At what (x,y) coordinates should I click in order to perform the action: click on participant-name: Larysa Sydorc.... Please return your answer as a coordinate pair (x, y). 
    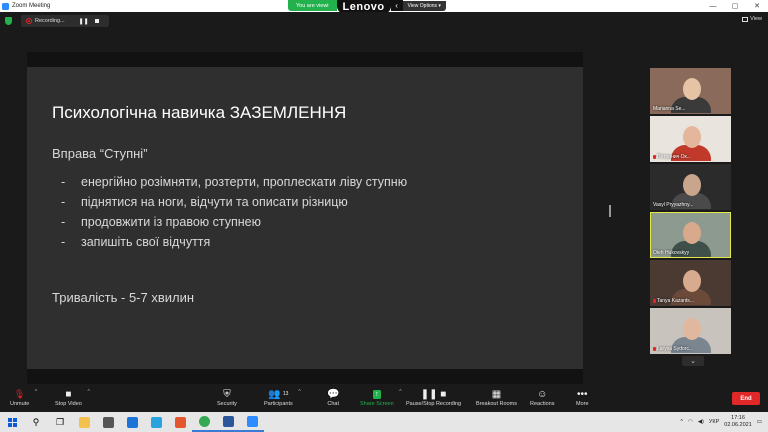
    Looking at the image, I should click on (673, 349).